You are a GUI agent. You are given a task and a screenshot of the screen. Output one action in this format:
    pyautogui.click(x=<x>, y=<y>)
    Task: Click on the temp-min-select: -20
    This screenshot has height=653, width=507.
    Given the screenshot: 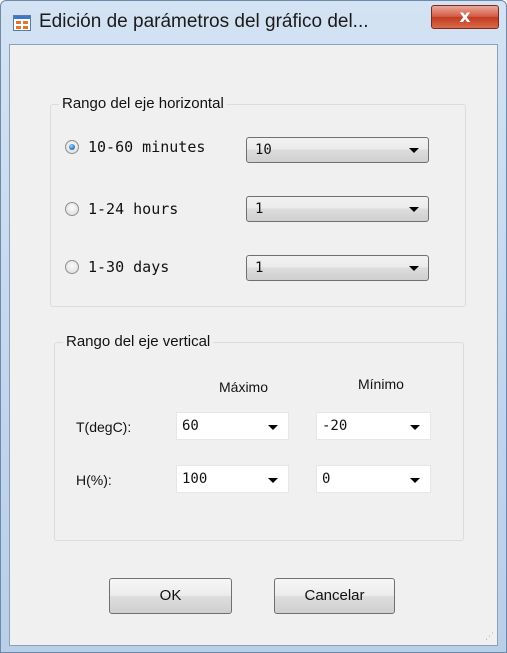 What is the action you would take?
    pyautogui.click(x=373, y=426)
    